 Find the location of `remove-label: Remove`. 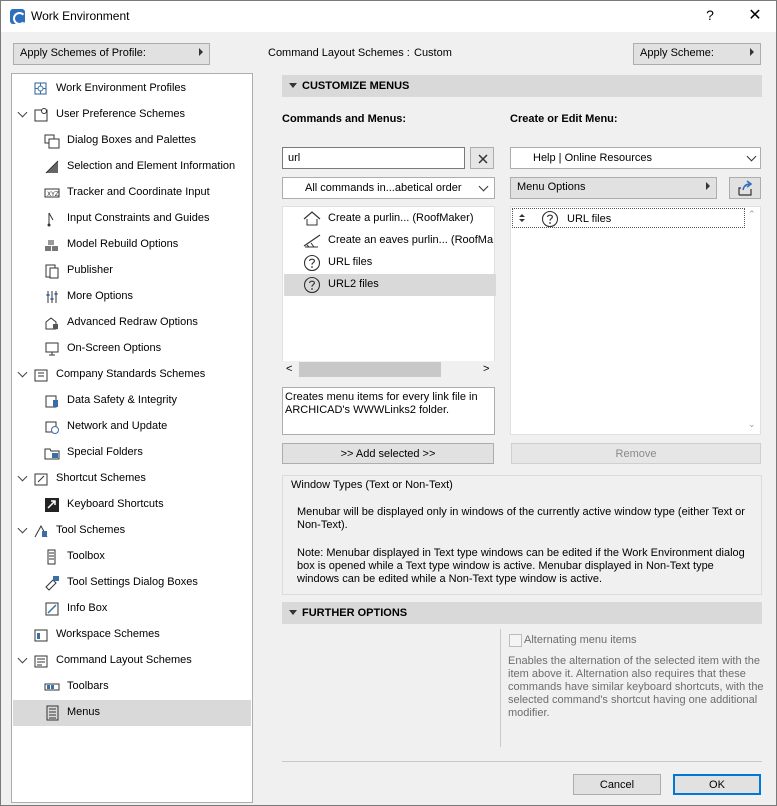

remove-label: Remove is located at coordinates (636, 454).